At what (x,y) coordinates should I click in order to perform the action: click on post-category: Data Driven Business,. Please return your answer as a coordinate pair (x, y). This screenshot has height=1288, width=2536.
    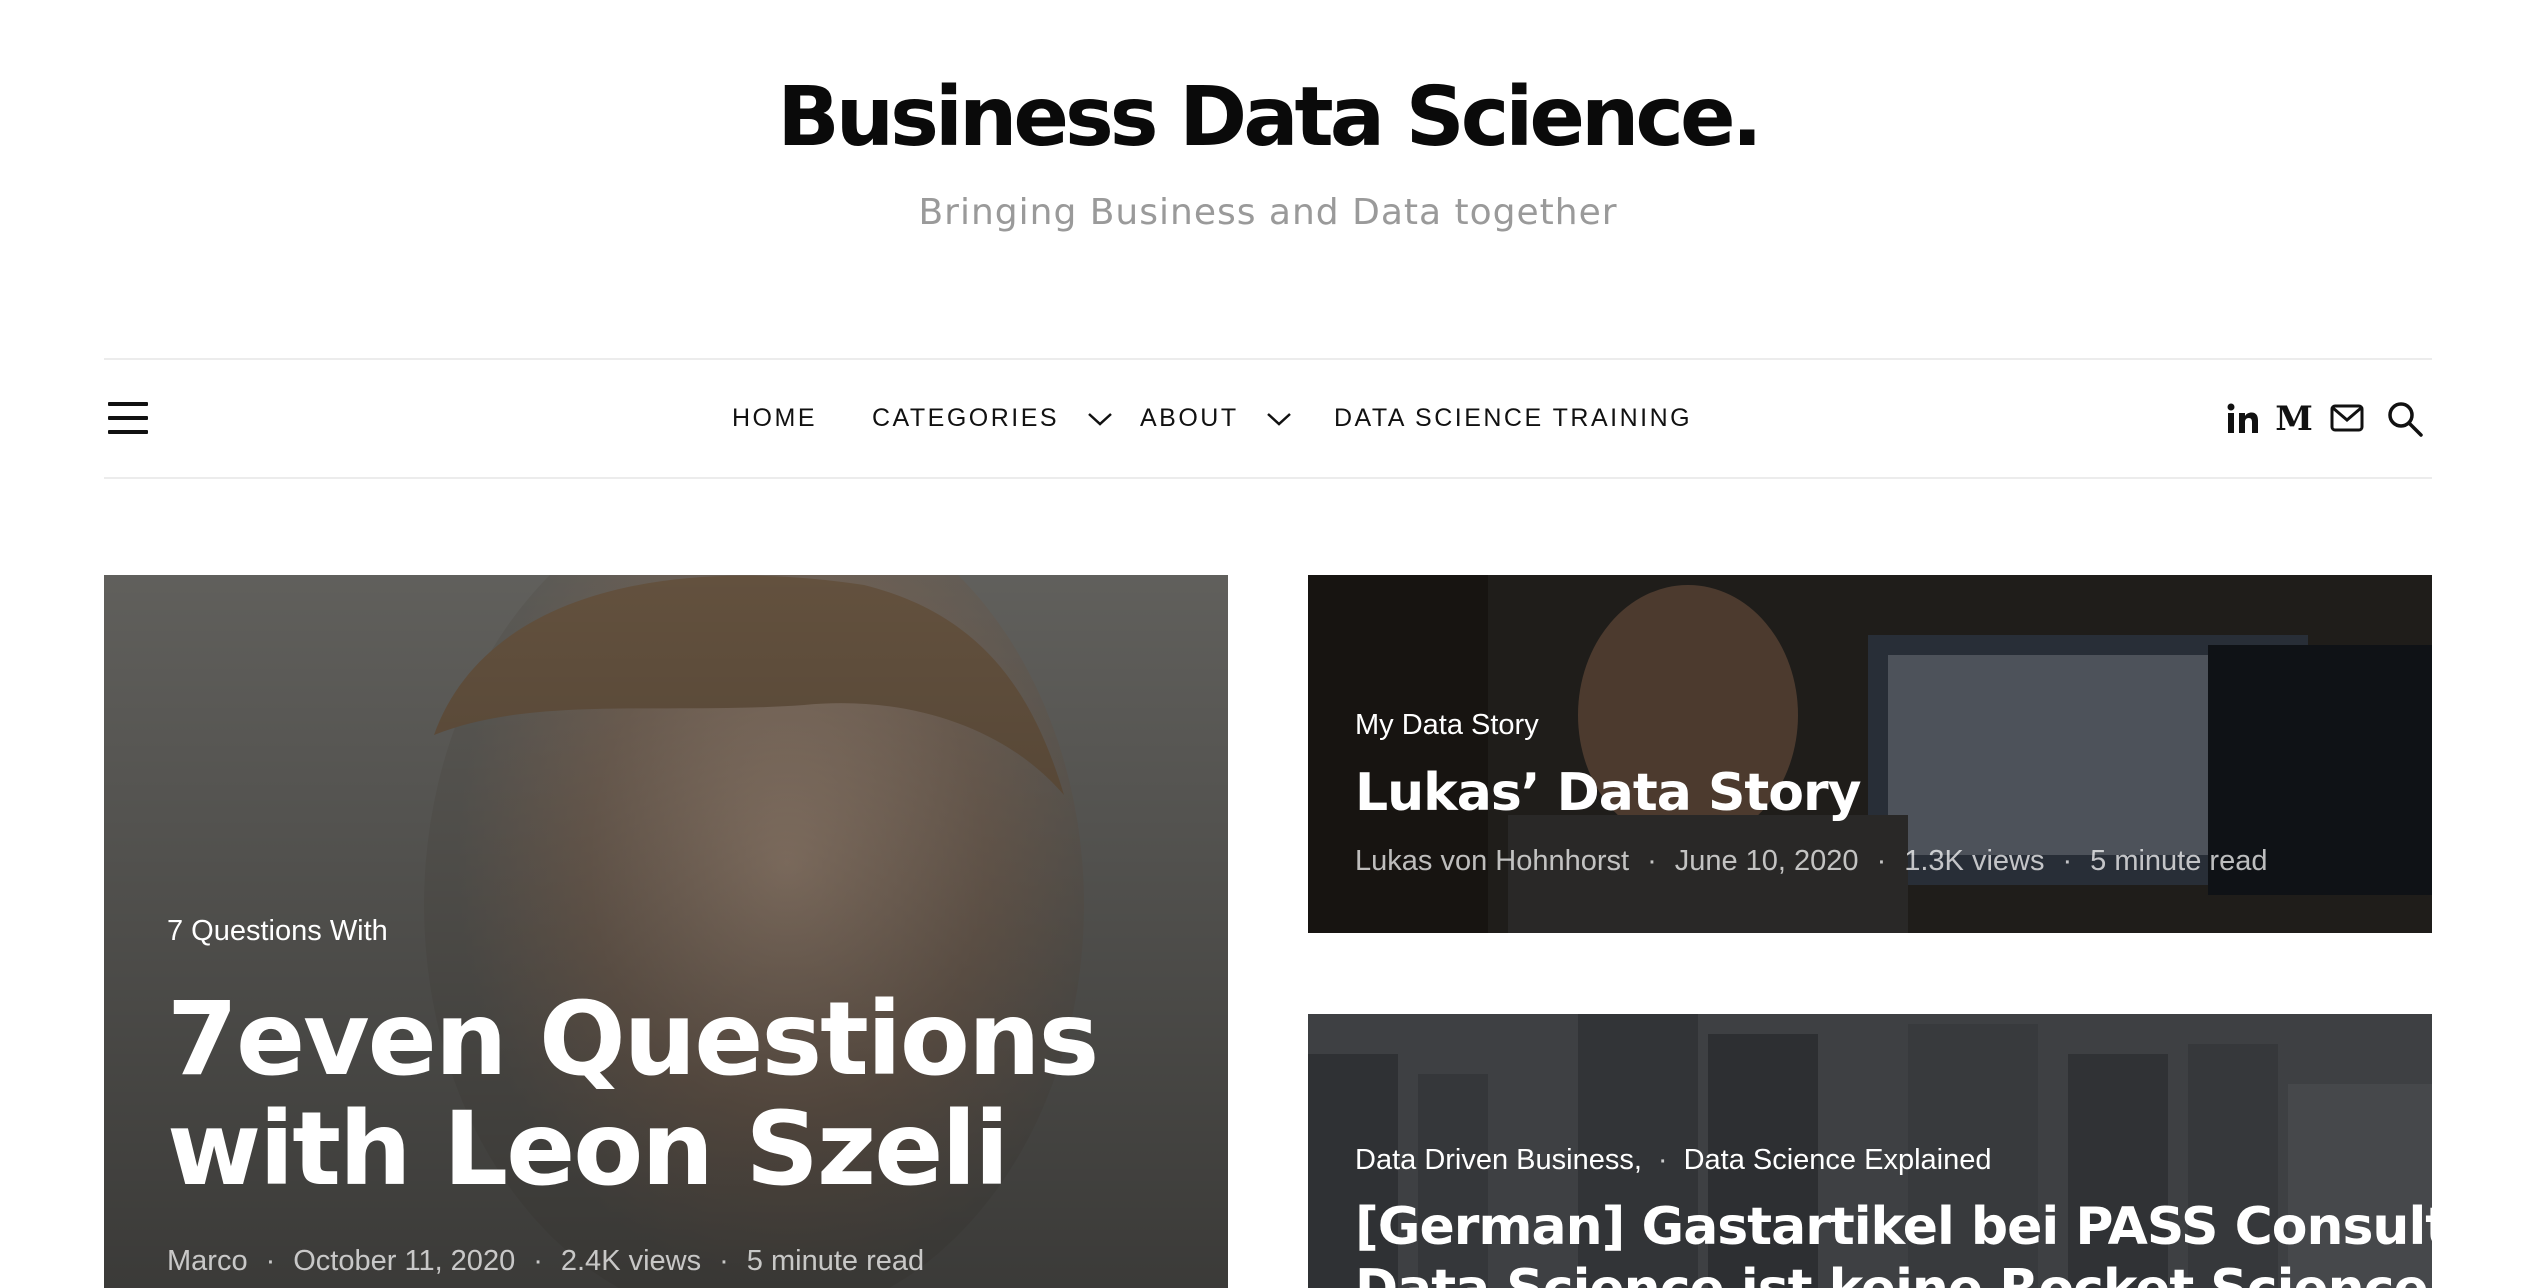
    Looking at the image, I should click on (1498, 1160).